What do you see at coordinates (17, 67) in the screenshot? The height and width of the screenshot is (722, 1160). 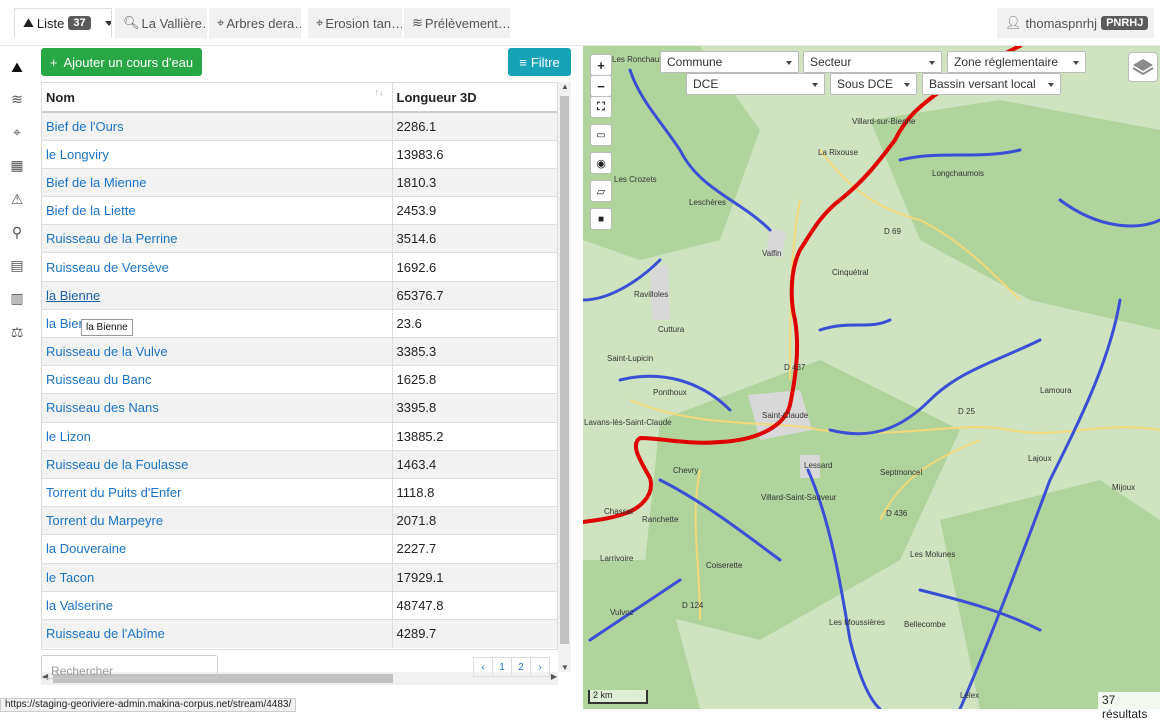 I see `watercourse-icon: ⛰` at bounding box center [17, 67].